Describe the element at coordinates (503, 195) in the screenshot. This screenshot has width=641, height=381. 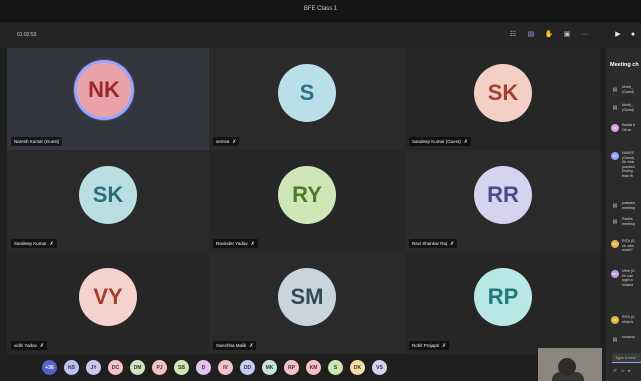
I see `participant-avatar: RR` at that location.